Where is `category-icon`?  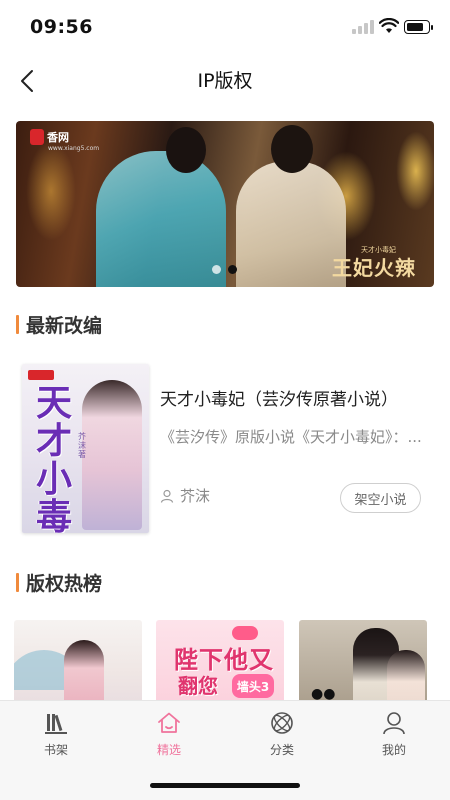 category-icon is located at coordinates (282, 723).